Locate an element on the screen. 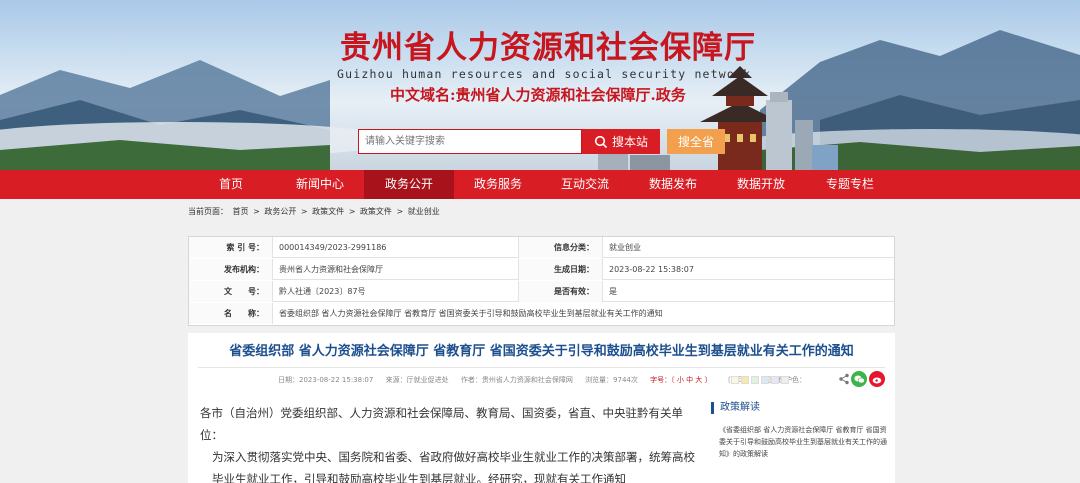 Image resolution: width=1080 pixels, height=483 pixels. date-value: 2023-08-22 15:38:07 is located at coordinates (651, 269).